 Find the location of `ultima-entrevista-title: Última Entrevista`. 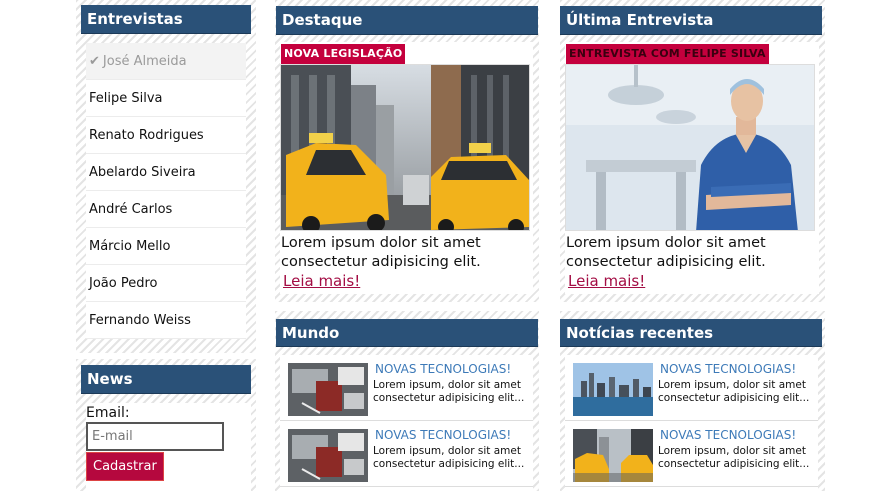

ultima-entrevista-title: Última Entrevista is located at coordinates (691, 20).